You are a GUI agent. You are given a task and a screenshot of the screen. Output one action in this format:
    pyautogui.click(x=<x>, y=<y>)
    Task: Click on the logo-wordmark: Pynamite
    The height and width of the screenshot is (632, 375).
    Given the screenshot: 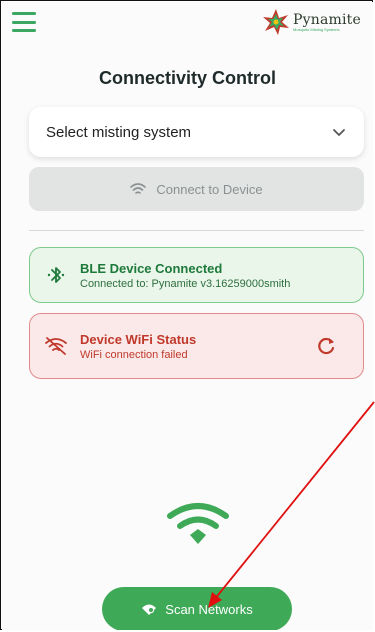 What is the action you would take?
    pyautogui.click(x=327, y=19)
    